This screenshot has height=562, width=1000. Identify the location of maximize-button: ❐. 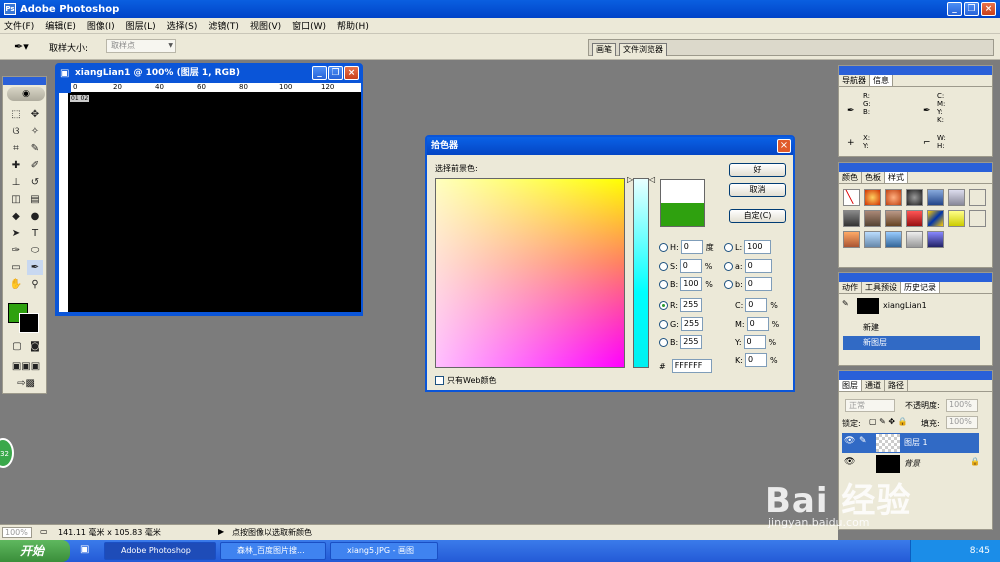
(971, 9).